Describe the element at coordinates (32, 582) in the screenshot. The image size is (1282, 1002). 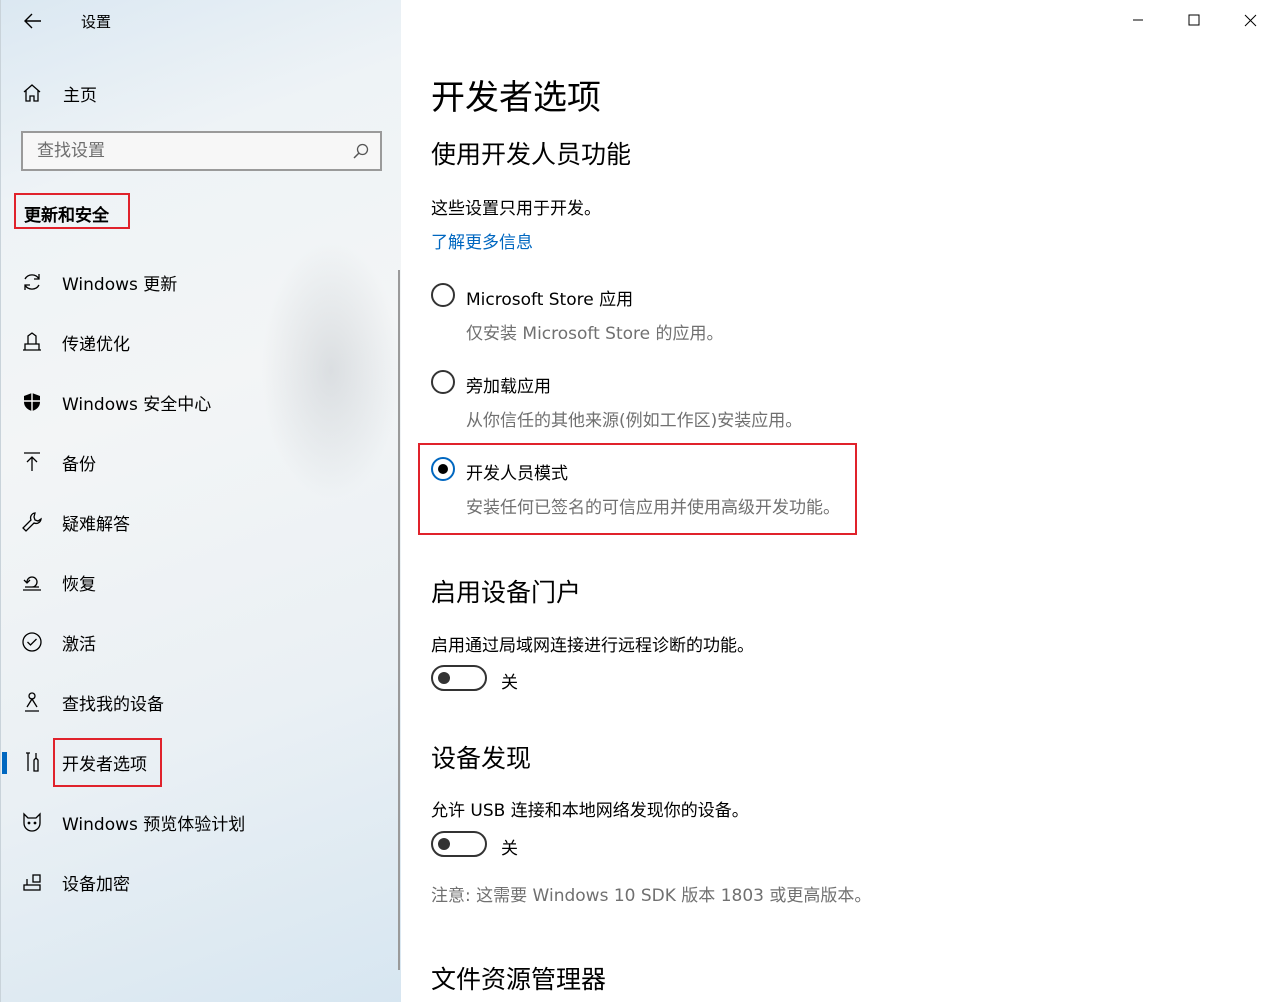
I see `recovery-icon` at that location.